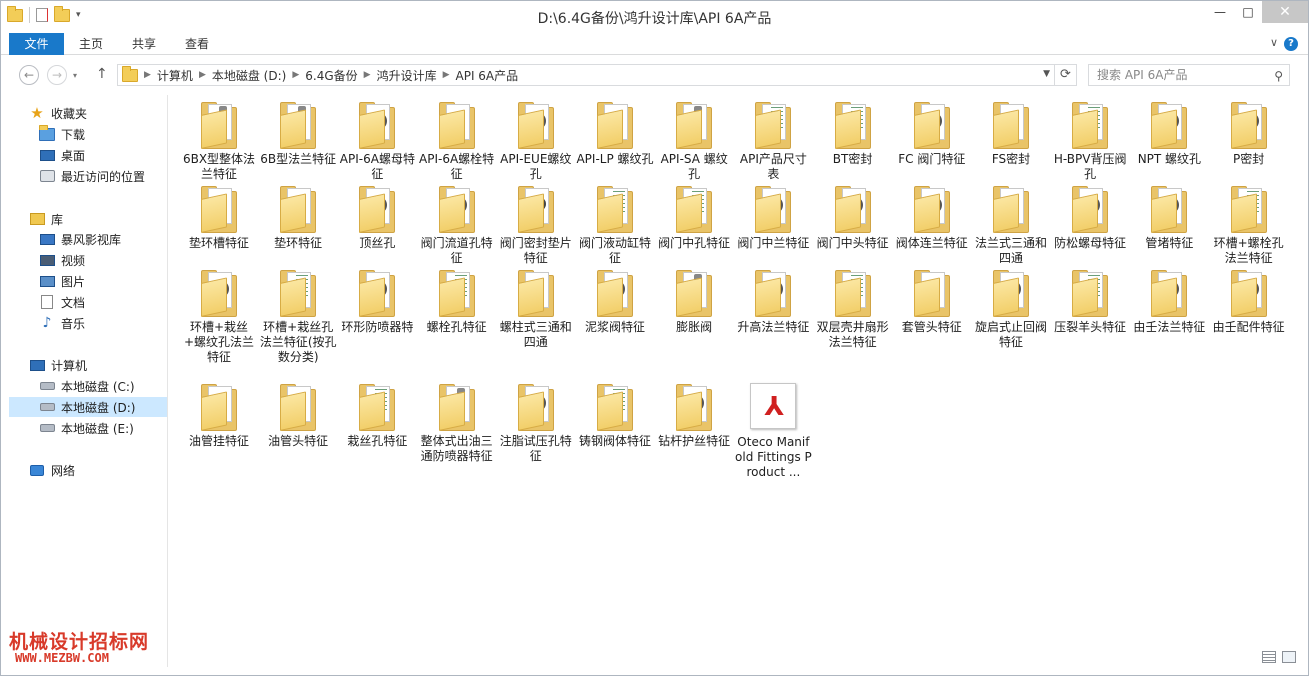 The height and width of the screenshot is (676, 1309). Describe the element at coordinates (1011, 309) in the screenshot. I see `folder-item: 旋启式止回阀特征` at that location.